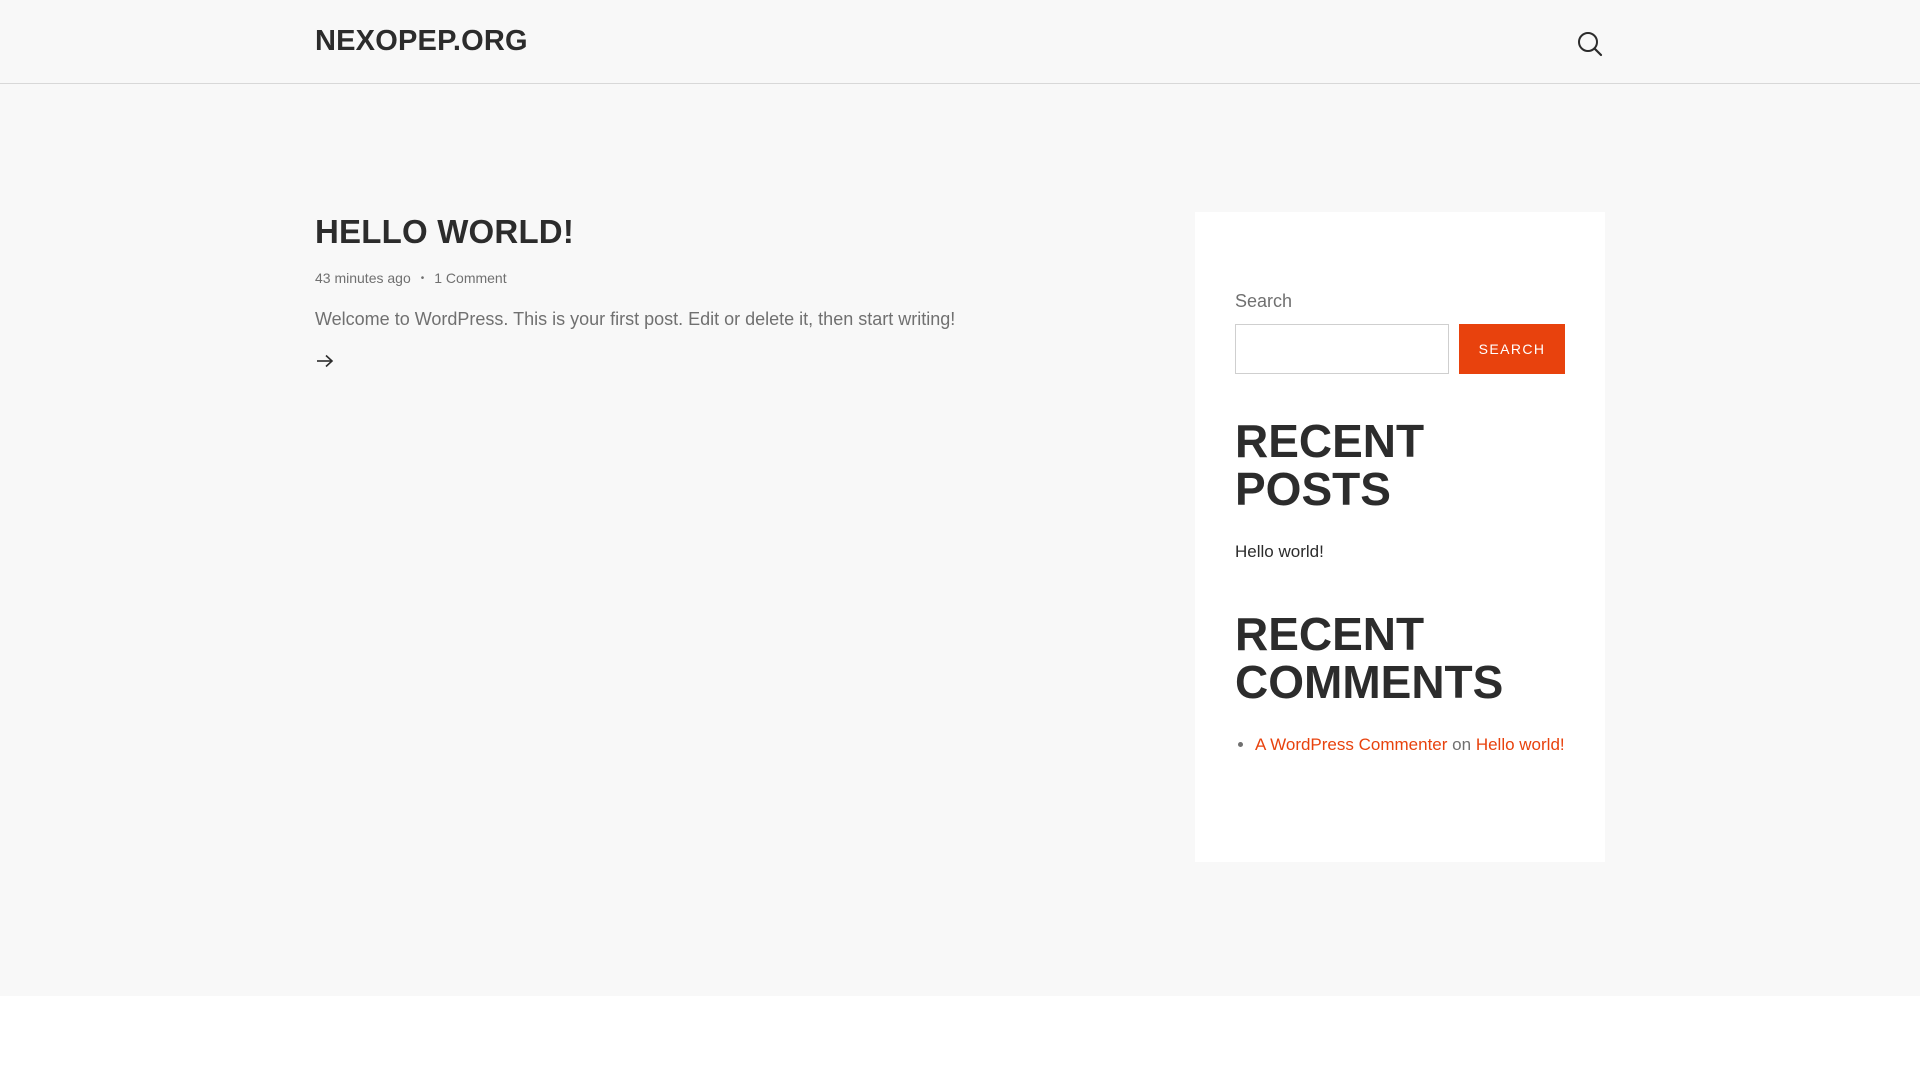 Image resolution: width=1920 pixels, height=1080 pixels. I want to click on arrow-right-icon, so click(325, 361).